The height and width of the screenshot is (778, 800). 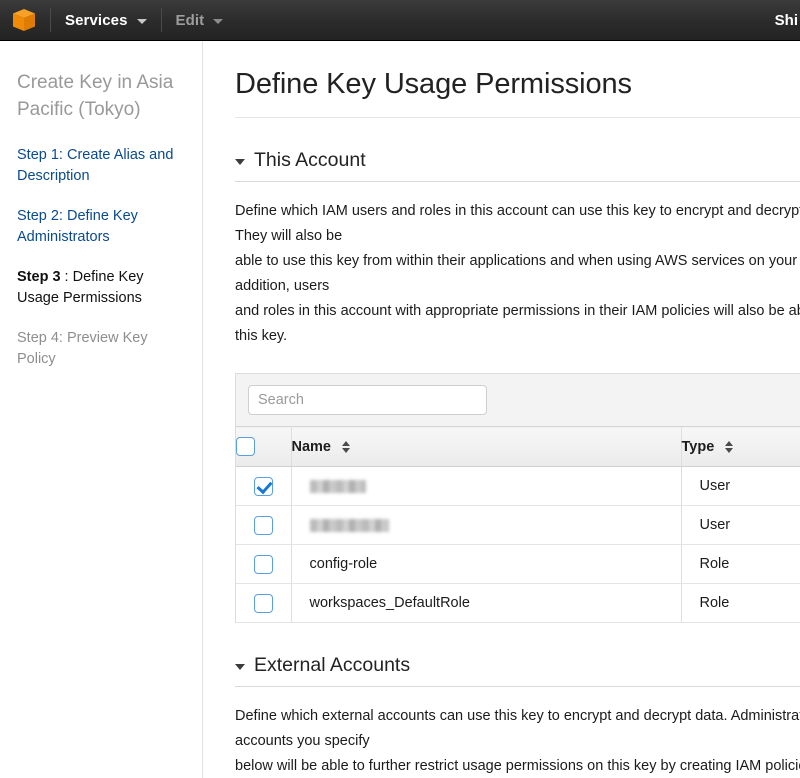 I want to click on select-all-header, so click(x=264, y=446).